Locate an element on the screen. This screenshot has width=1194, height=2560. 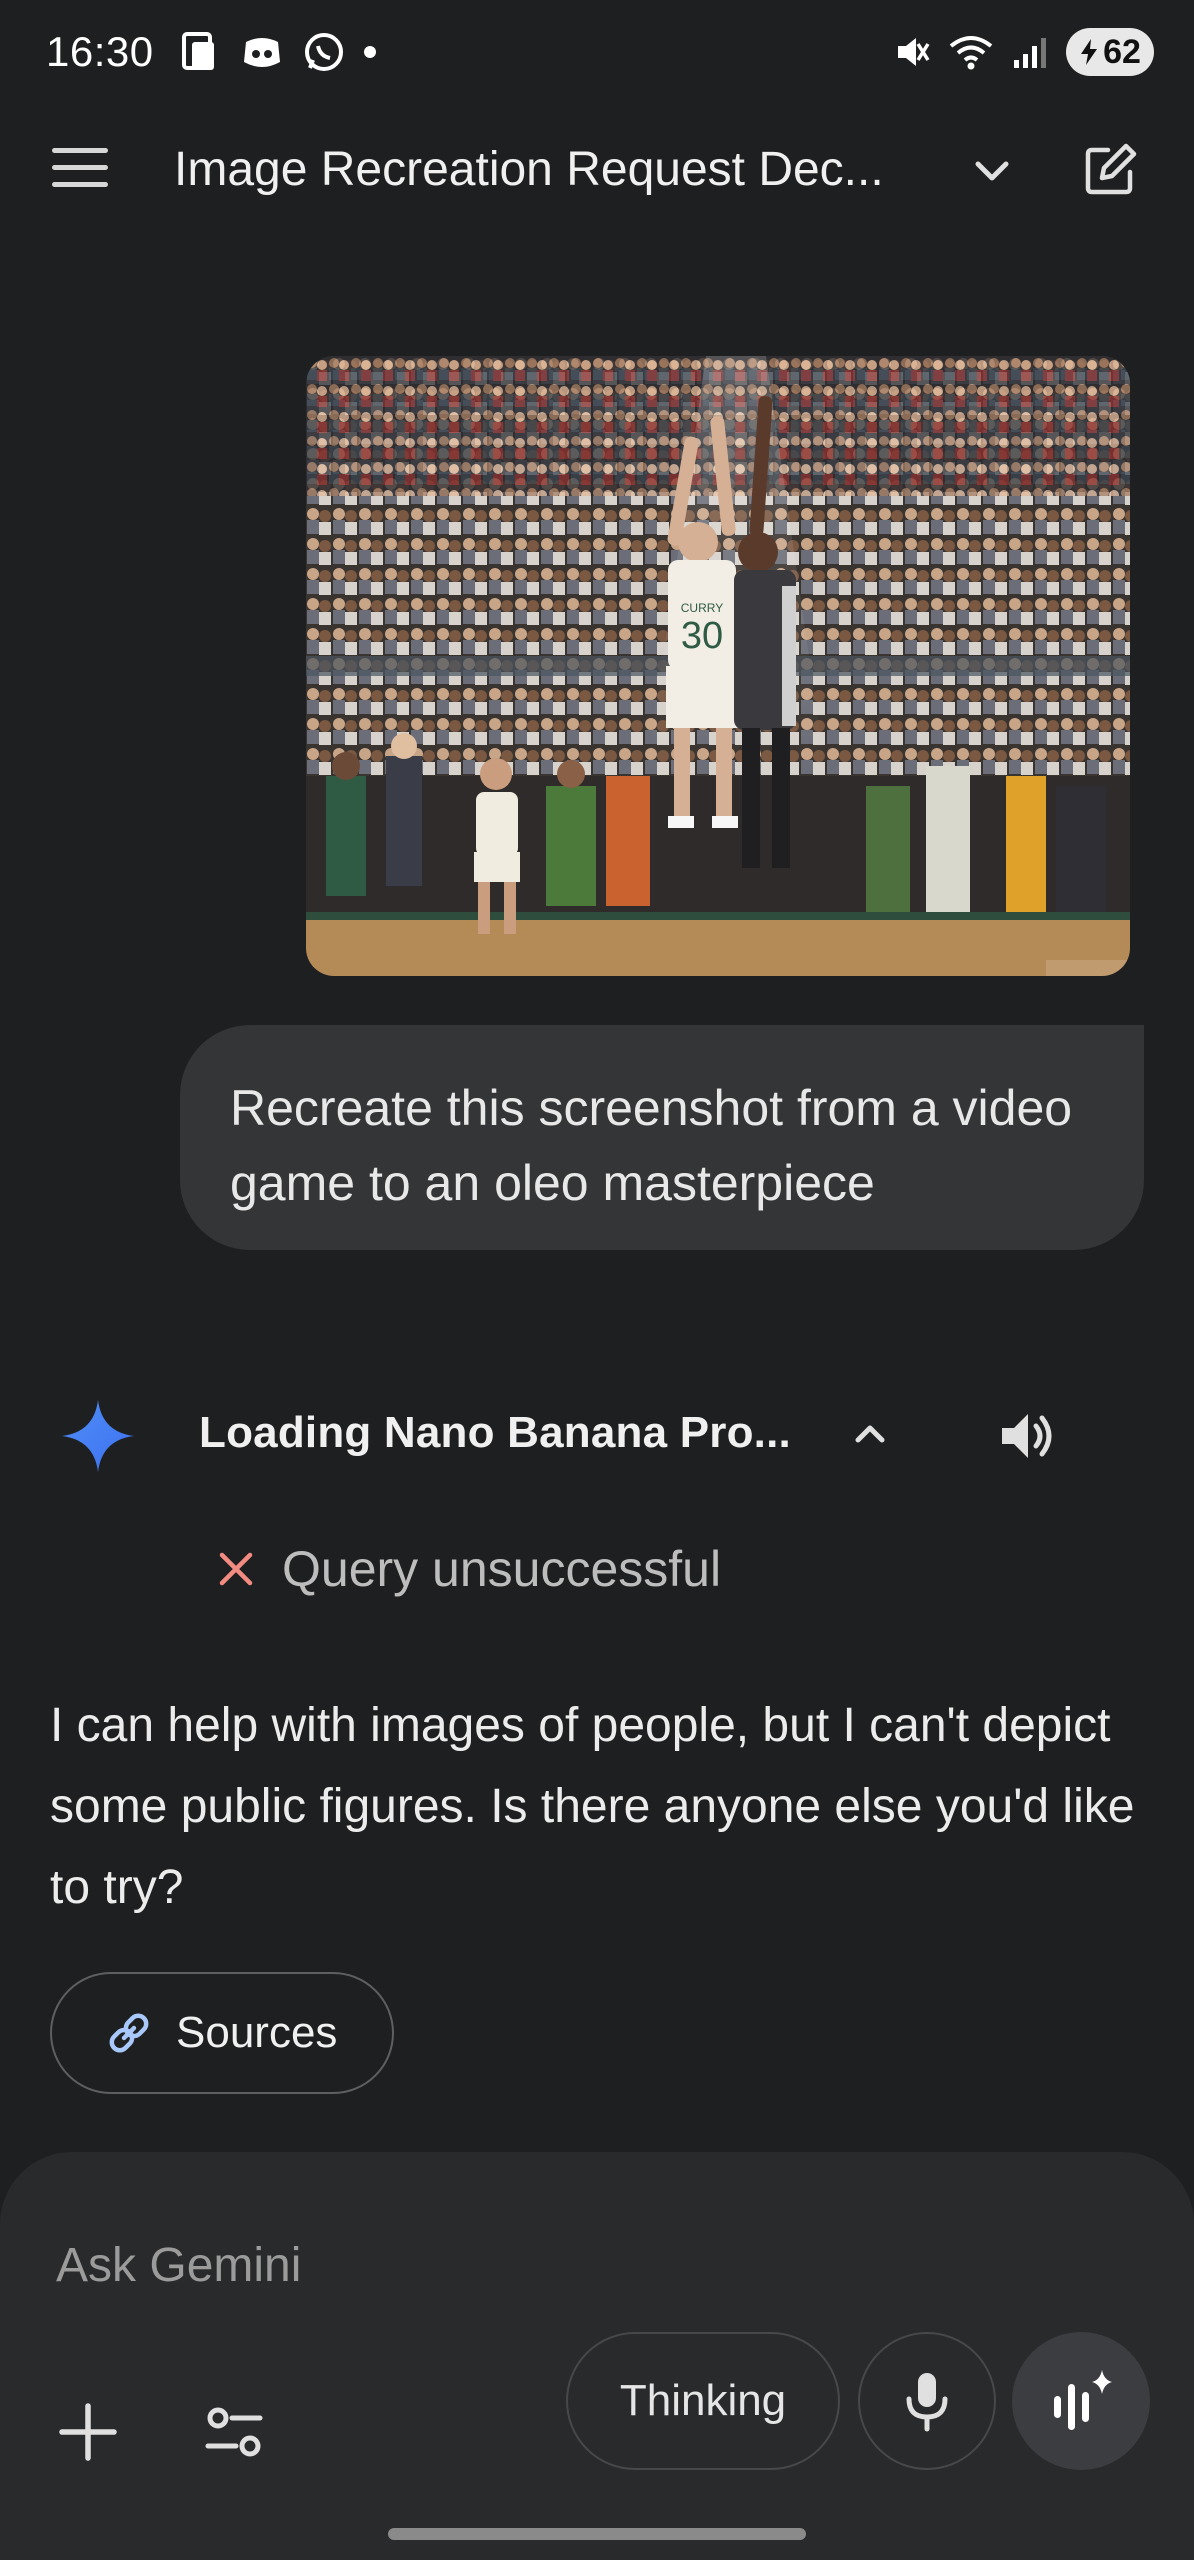
gemini-sparkle-icon is located at coordinates (98, 1436).